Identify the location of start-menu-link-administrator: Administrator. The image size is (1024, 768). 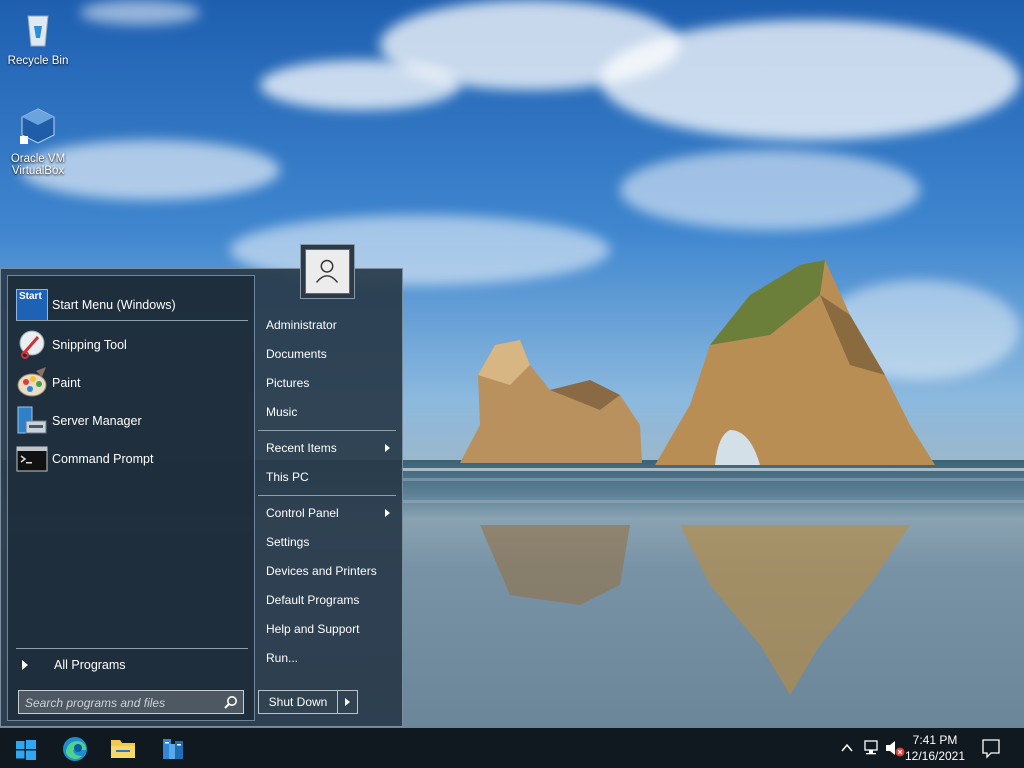
(331, 325).